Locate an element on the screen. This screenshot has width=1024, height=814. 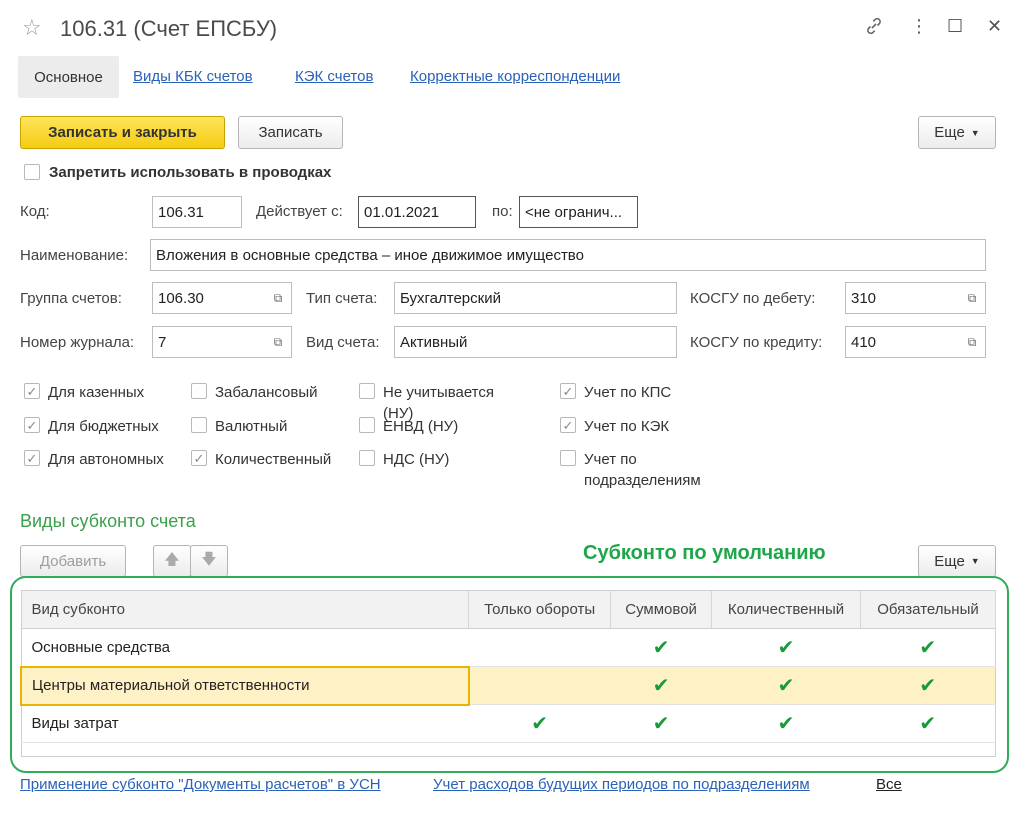
kosgu-debit-value: 310 is located at coordinates (864, 298).